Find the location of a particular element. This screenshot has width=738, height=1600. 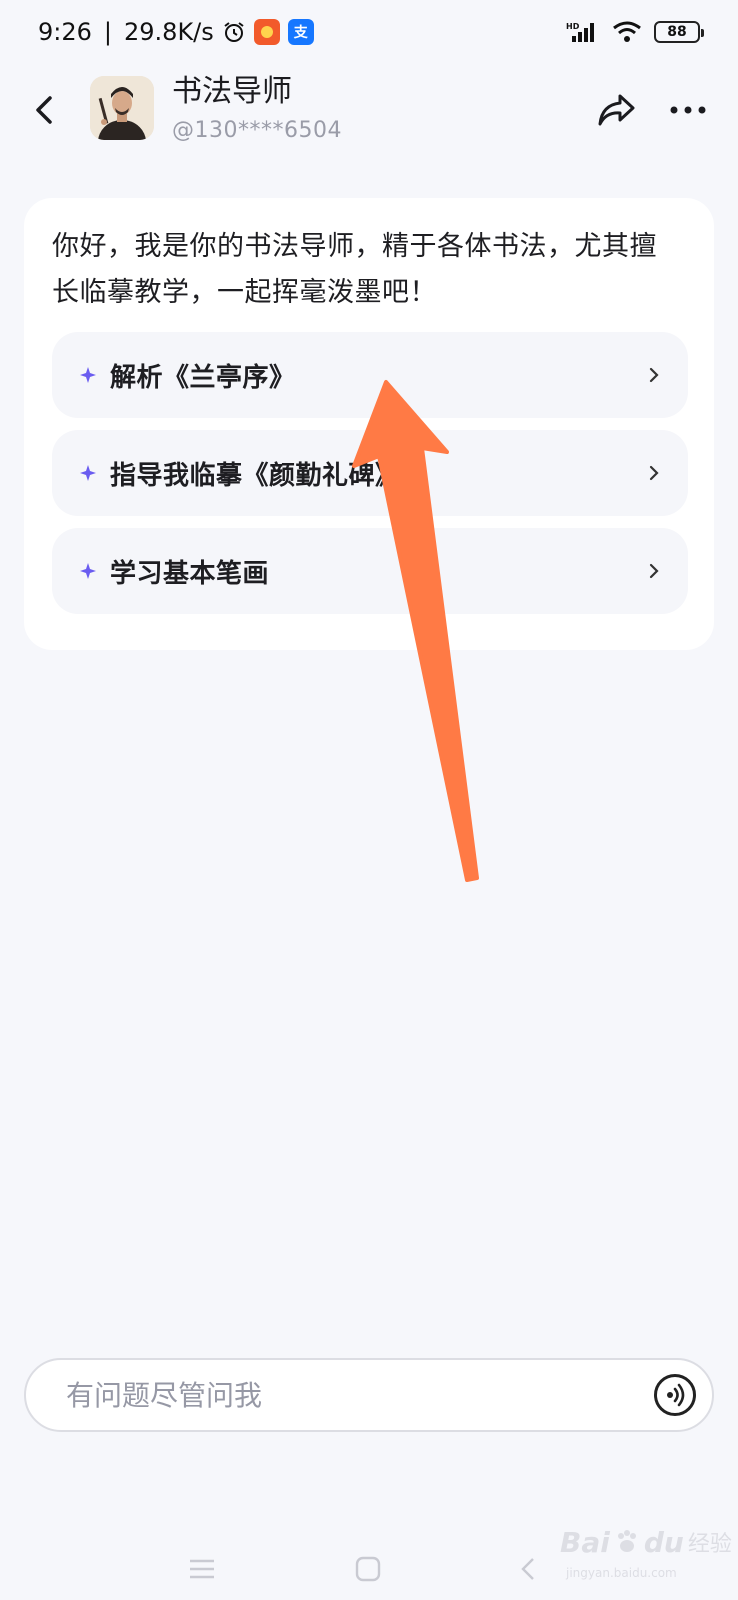

status-right: HD 88 is located at coordinates (635, 32).